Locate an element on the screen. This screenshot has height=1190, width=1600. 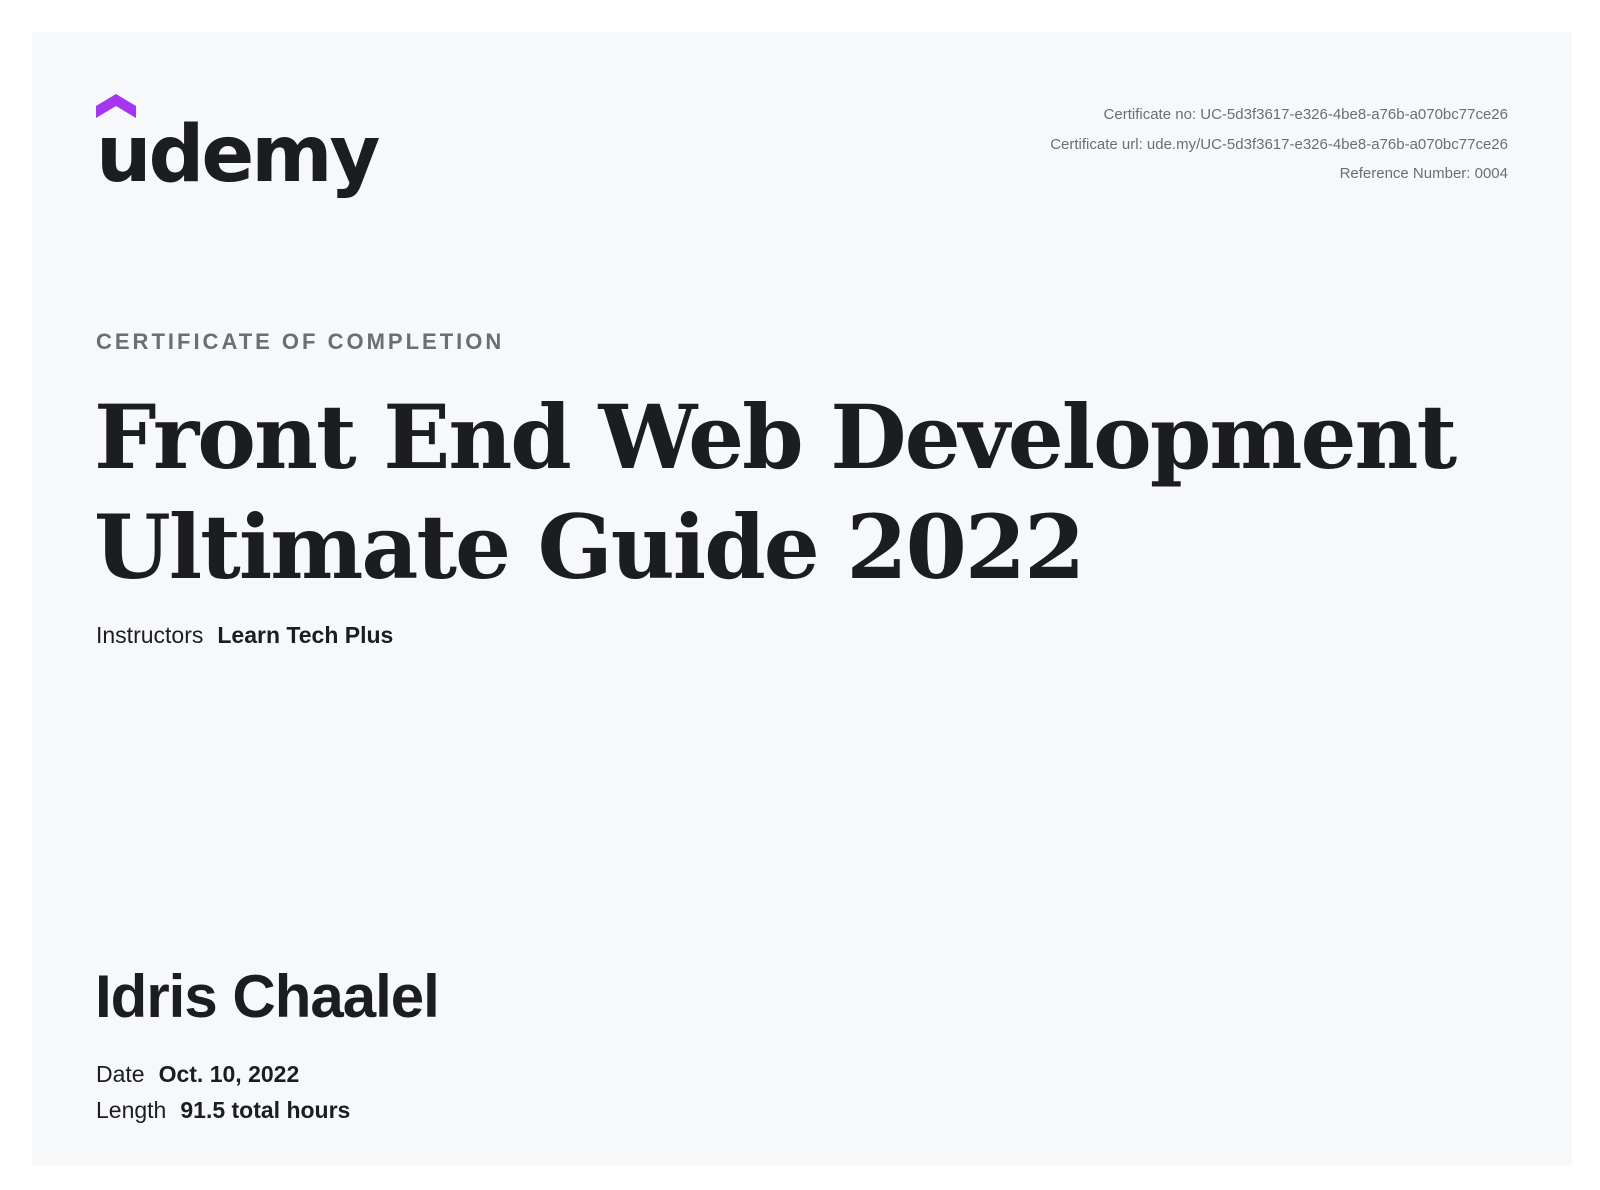
completion-details: Date Oct. 10, 2022 Length 91.5 total hours is located at coordinates (223, 1092).